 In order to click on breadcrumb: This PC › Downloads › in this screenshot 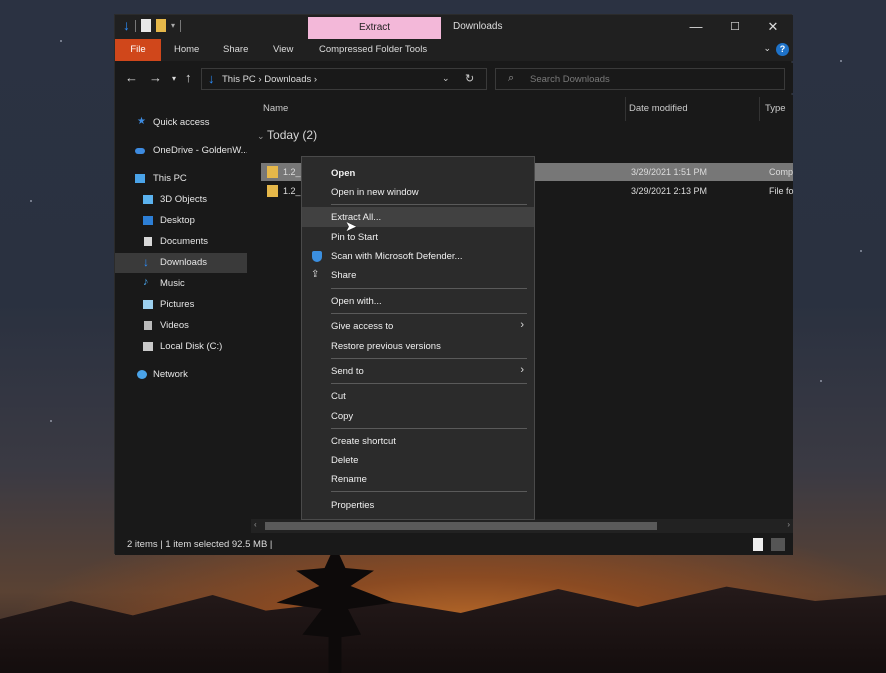, I will do `click(269, 79)`.